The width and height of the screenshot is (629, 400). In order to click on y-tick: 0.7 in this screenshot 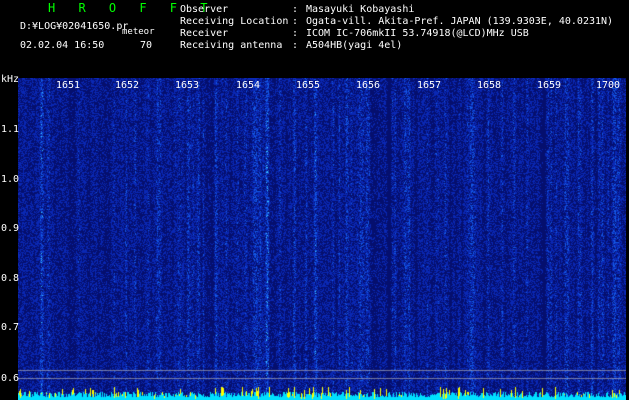, I will do `click(10, 327)`.